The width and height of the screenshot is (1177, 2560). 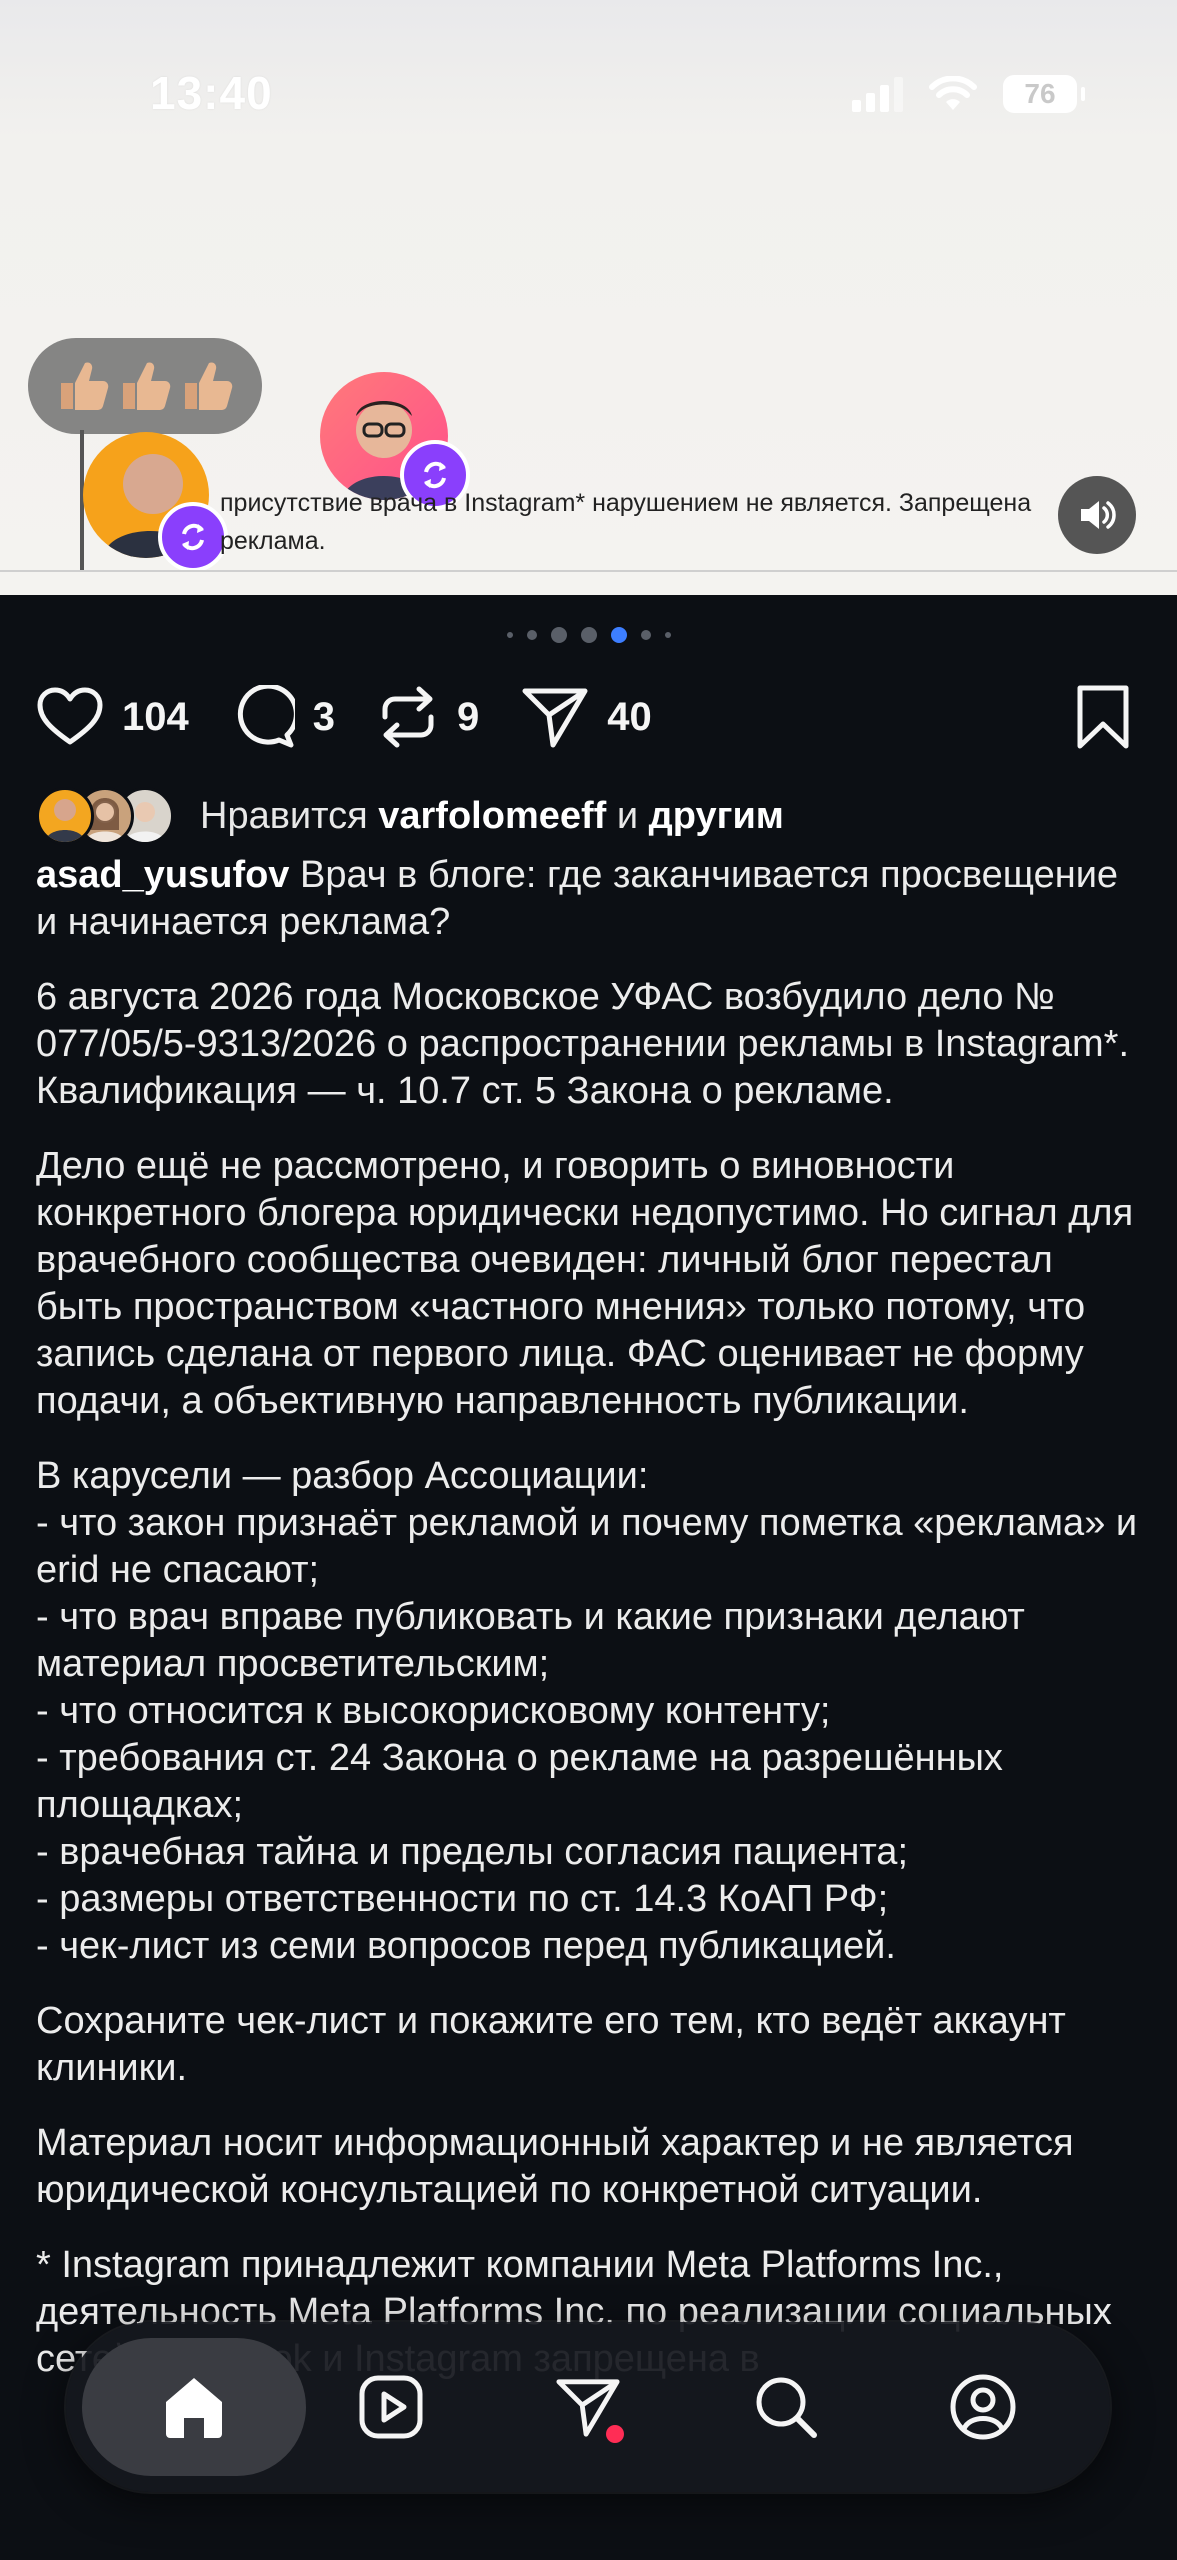 I want to click on send-icon, so click(x=555, y=718).